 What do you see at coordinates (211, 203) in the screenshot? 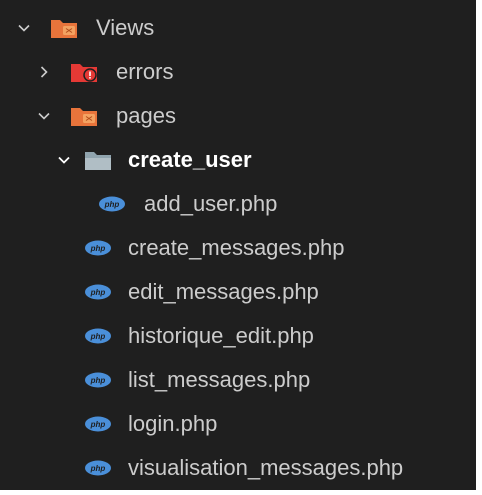
I see `tree-item-label: add_user.php` at bounding box center [211, 203].